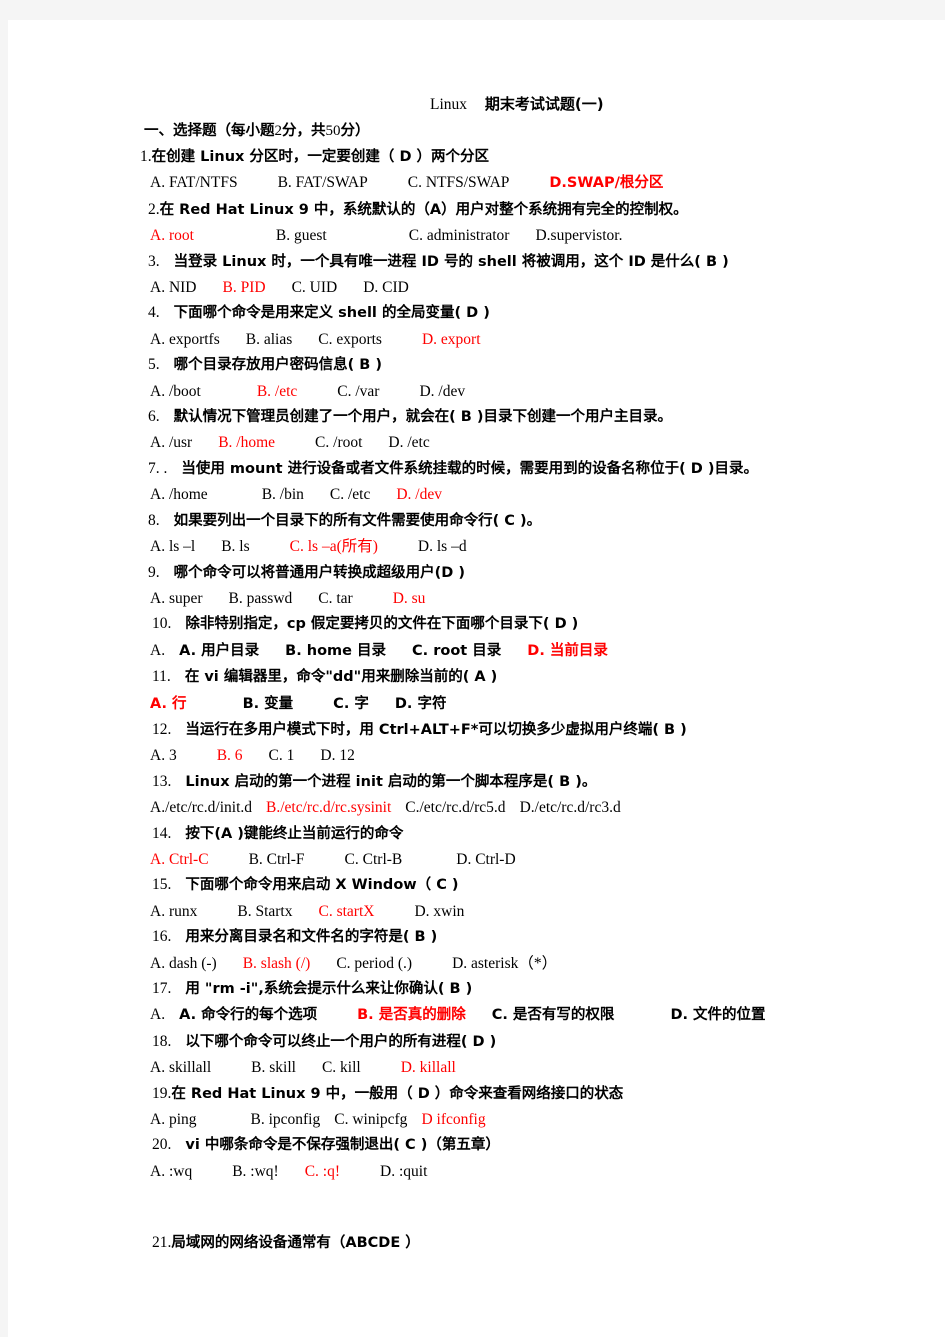  Describe the element at coordinates (173, 287) in the screenshot. I see `option-a: A. NID` at that location.